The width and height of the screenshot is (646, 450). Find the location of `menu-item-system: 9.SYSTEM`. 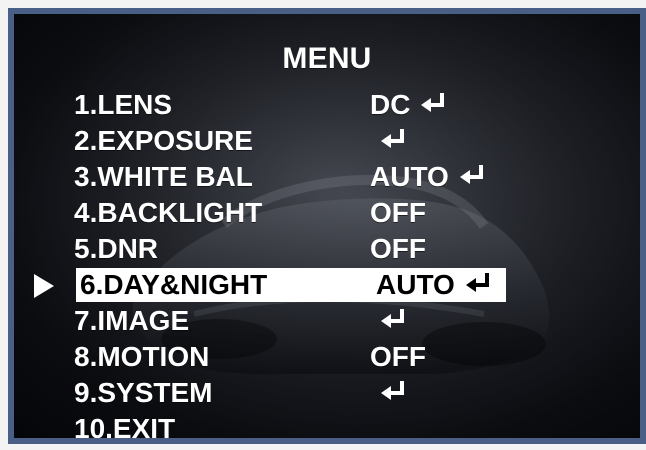

menu-item-system: 9.SYSTEM is located at coordinates (340, 392).